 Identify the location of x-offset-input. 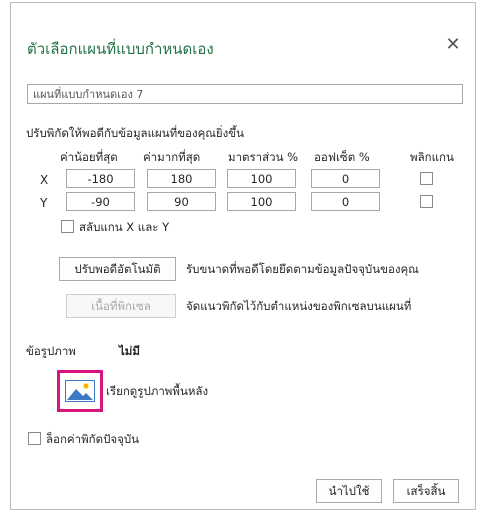
(345, 178).